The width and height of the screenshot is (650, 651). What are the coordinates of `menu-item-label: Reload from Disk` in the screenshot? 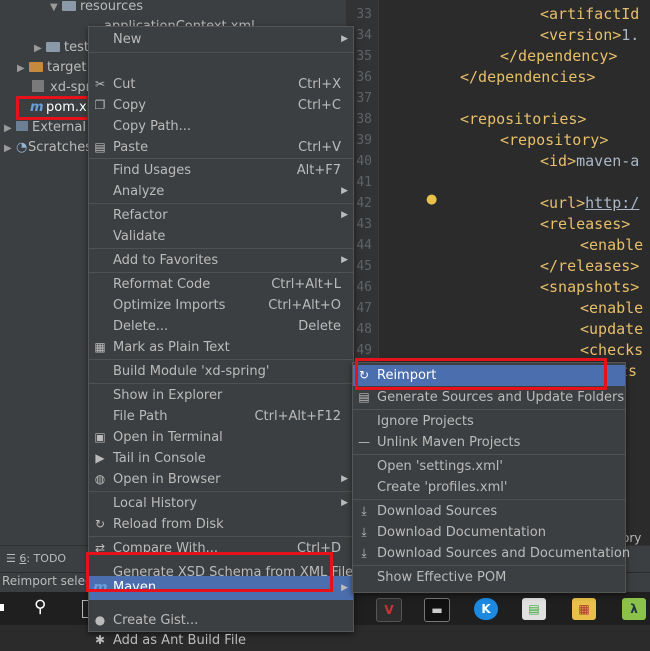 It's located at (168, 524).